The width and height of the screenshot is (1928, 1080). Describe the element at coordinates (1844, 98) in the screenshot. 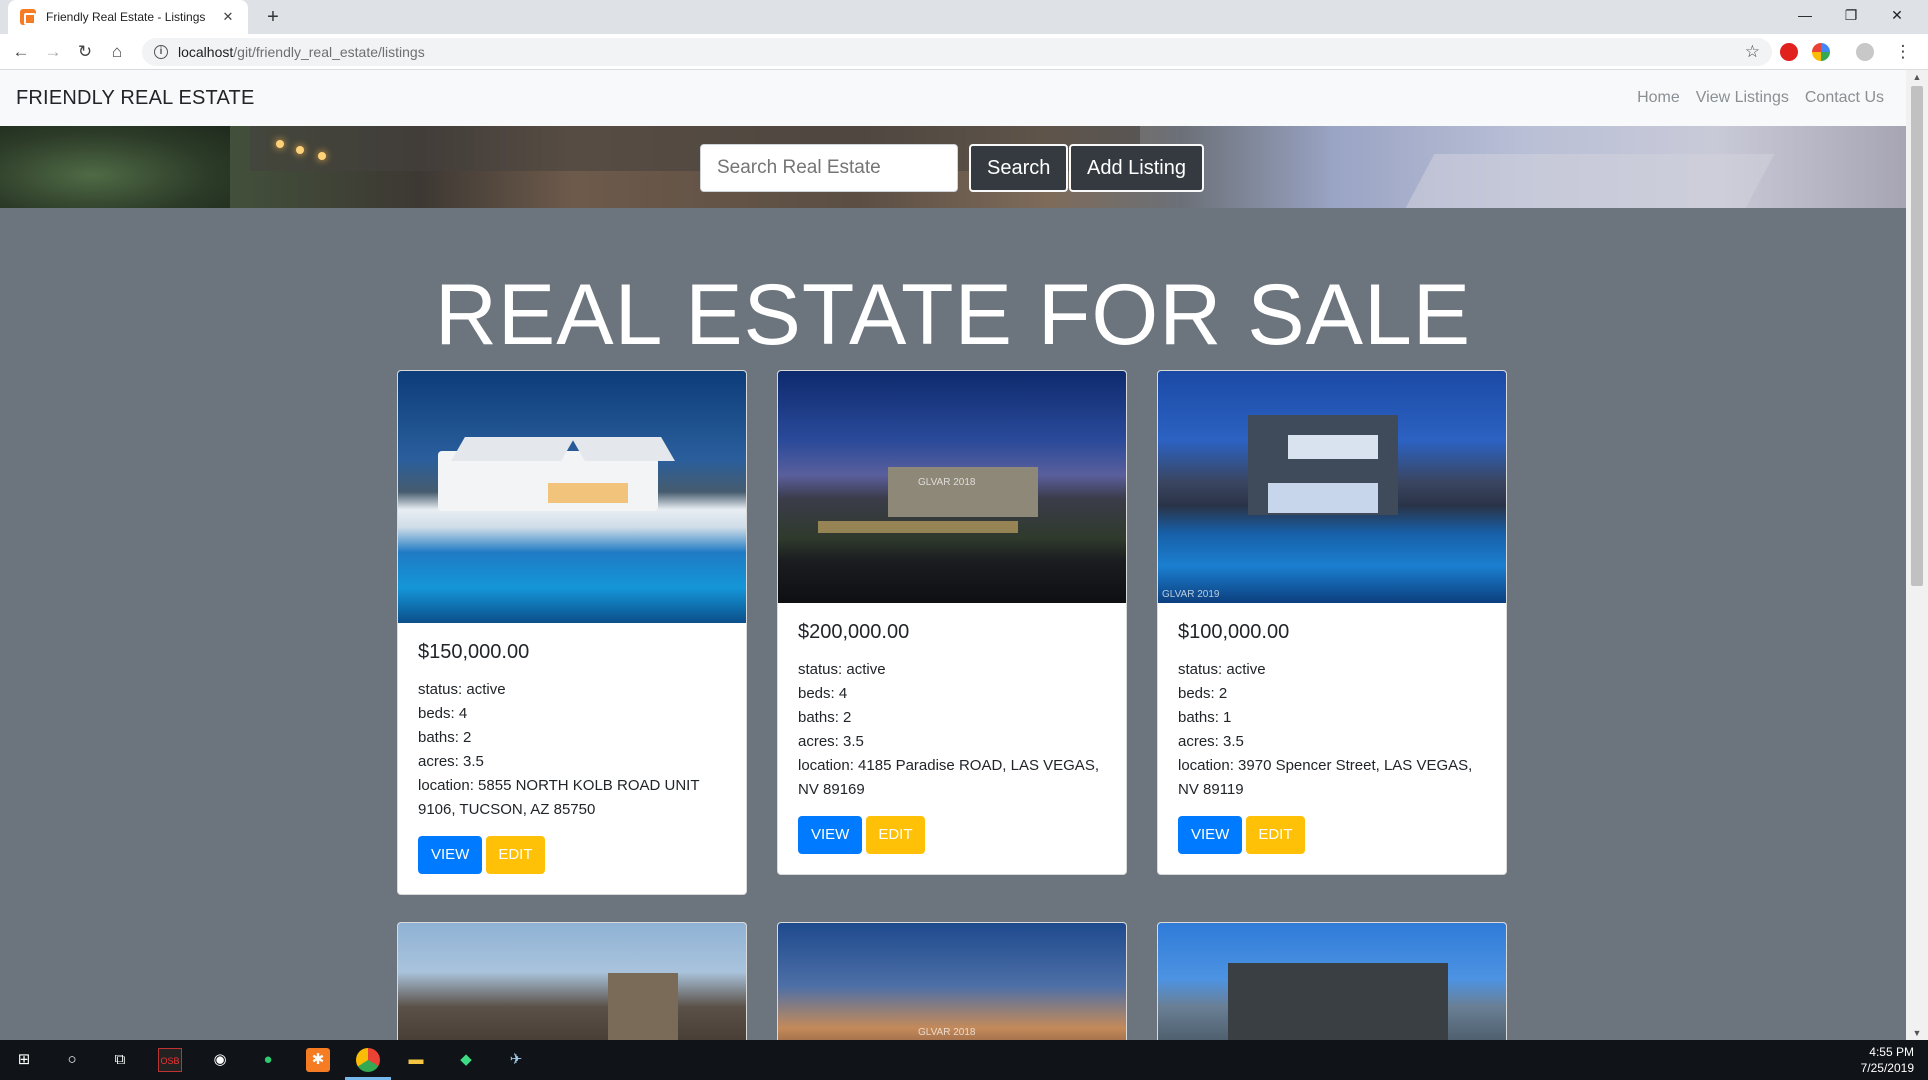

I see `nav-link-contact-us: Contact Us` at that location.